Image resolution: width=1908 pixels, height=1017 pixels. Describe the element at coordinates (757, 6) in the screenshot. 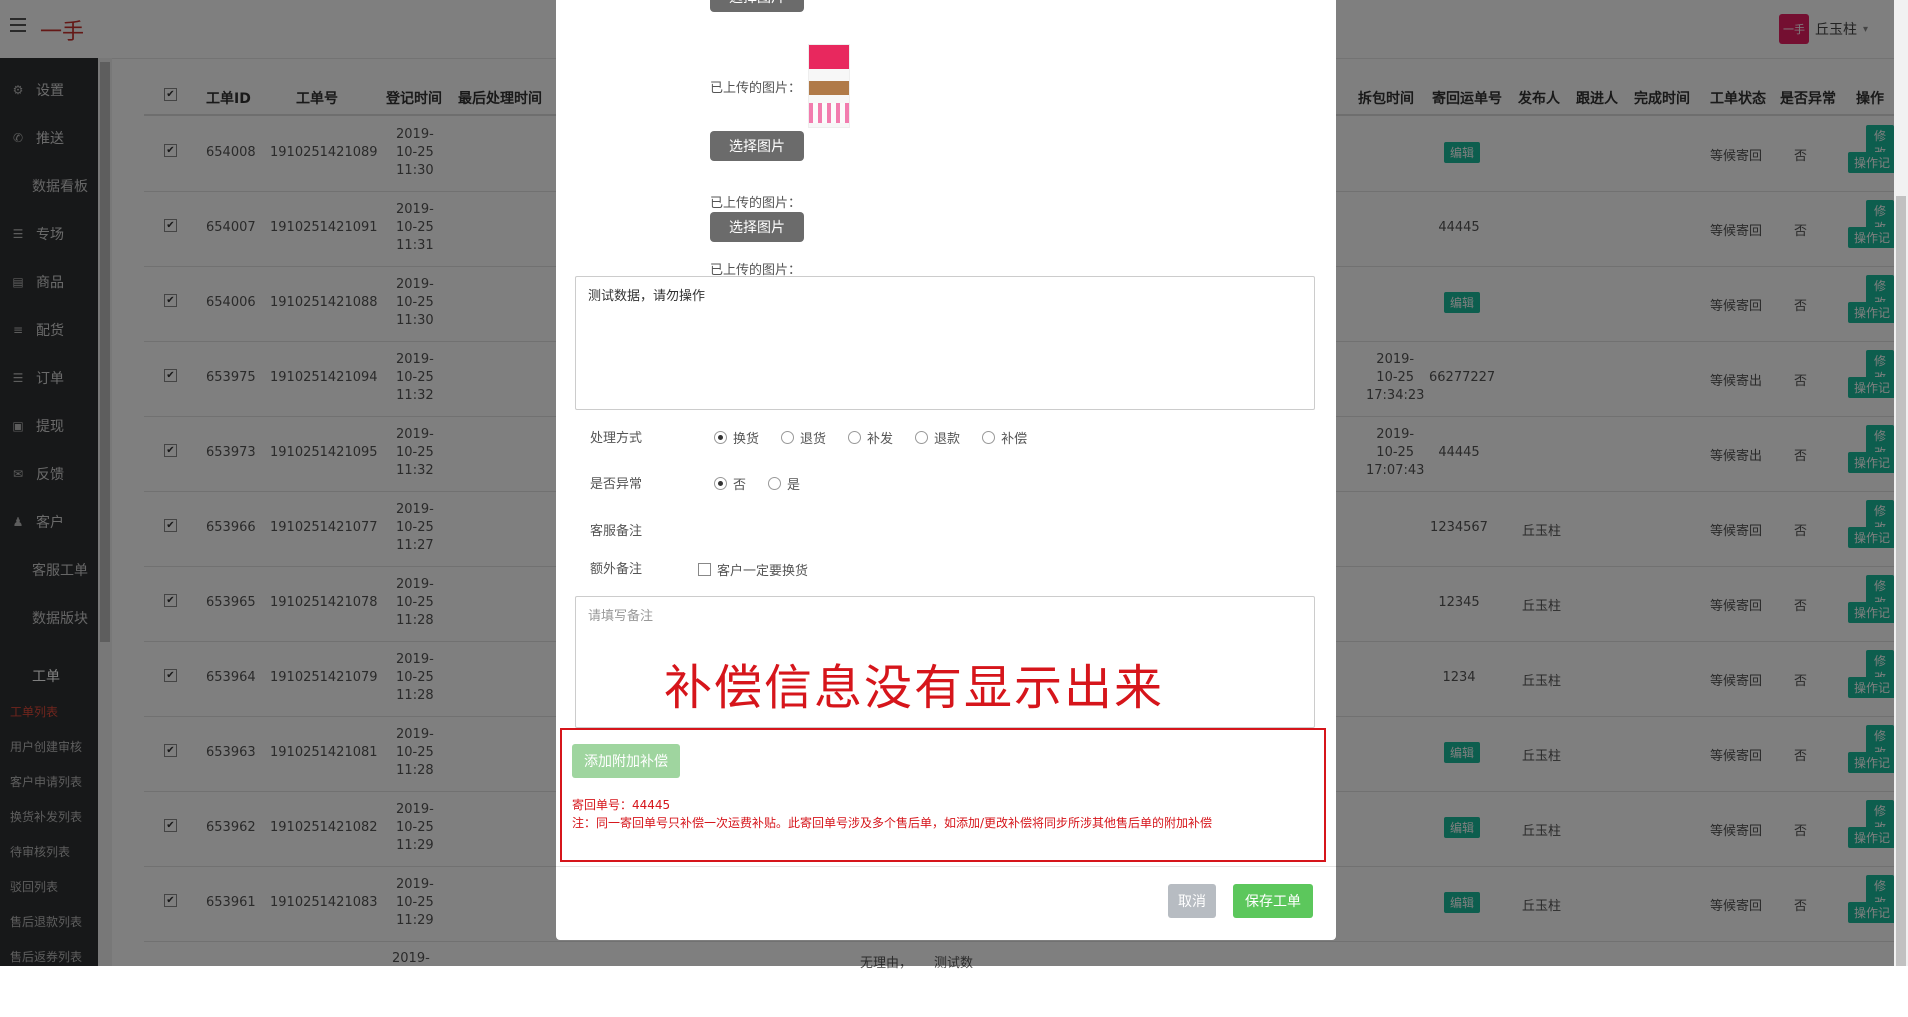

I see `select-image-button-1: 选择图片` at that location.